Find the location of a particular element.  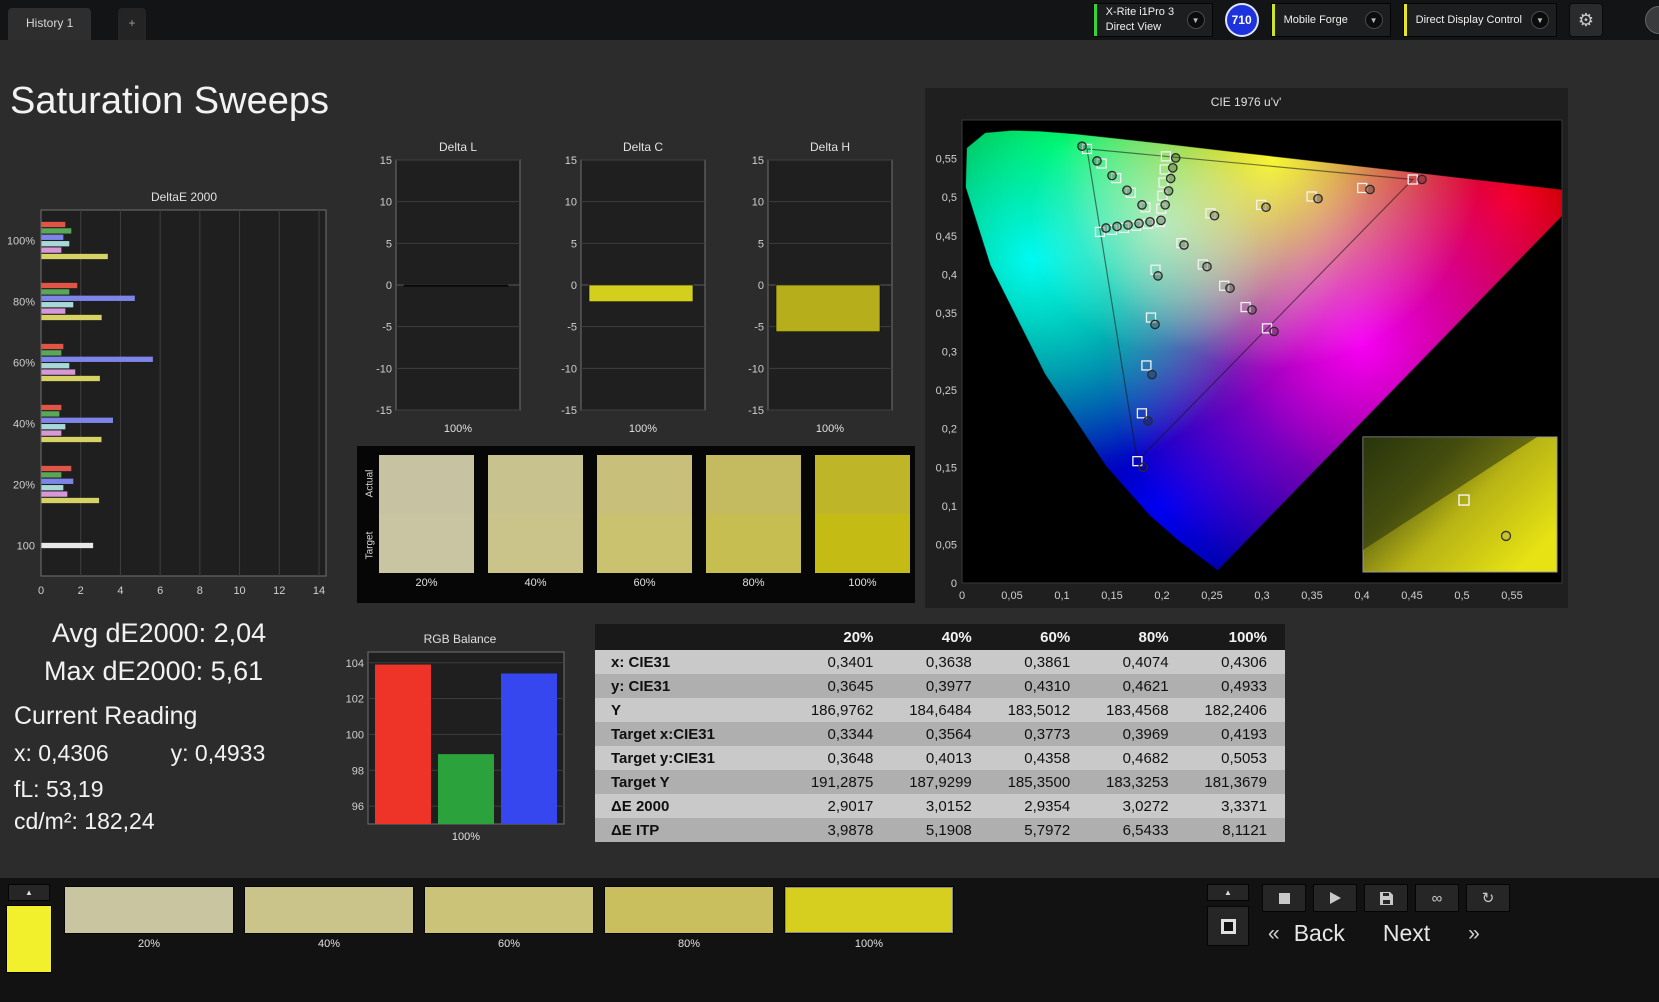

save-button is located at coordinates (1386, 898).